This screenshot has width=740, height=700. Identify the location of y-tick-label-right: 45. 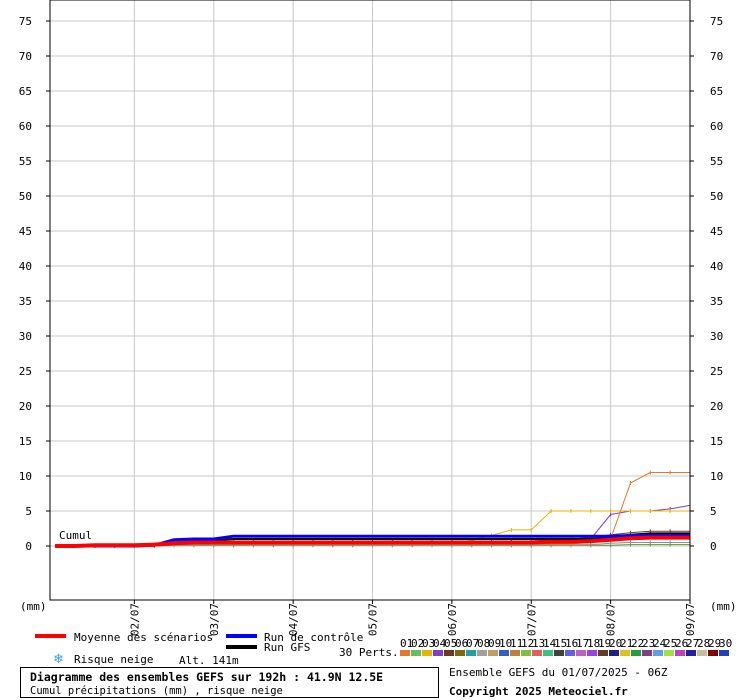
(716, 231).